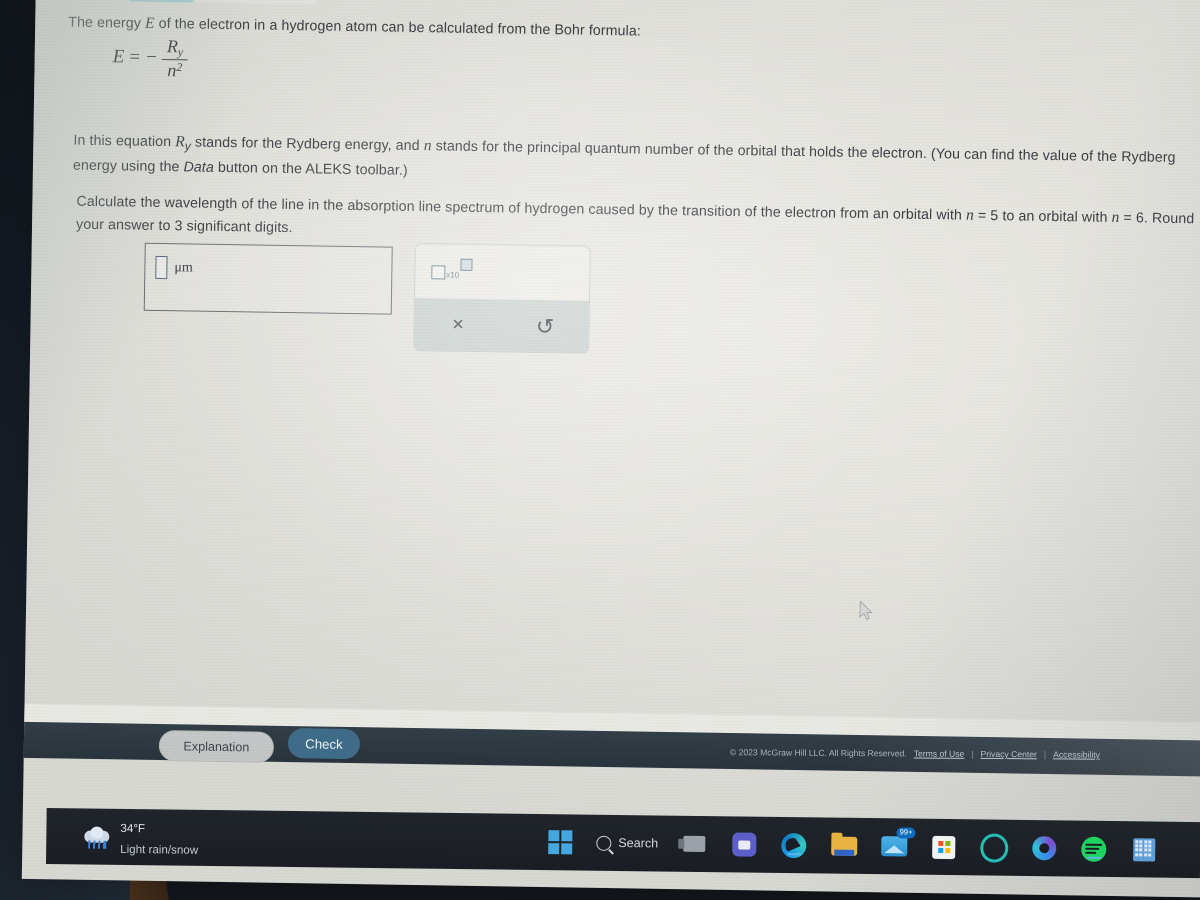 This screenshot has width=1200, height=900. What do you see at coordinates (268, 278) in the screenshot?
I see `answer-input: μm` at bounding box center [268, 278].